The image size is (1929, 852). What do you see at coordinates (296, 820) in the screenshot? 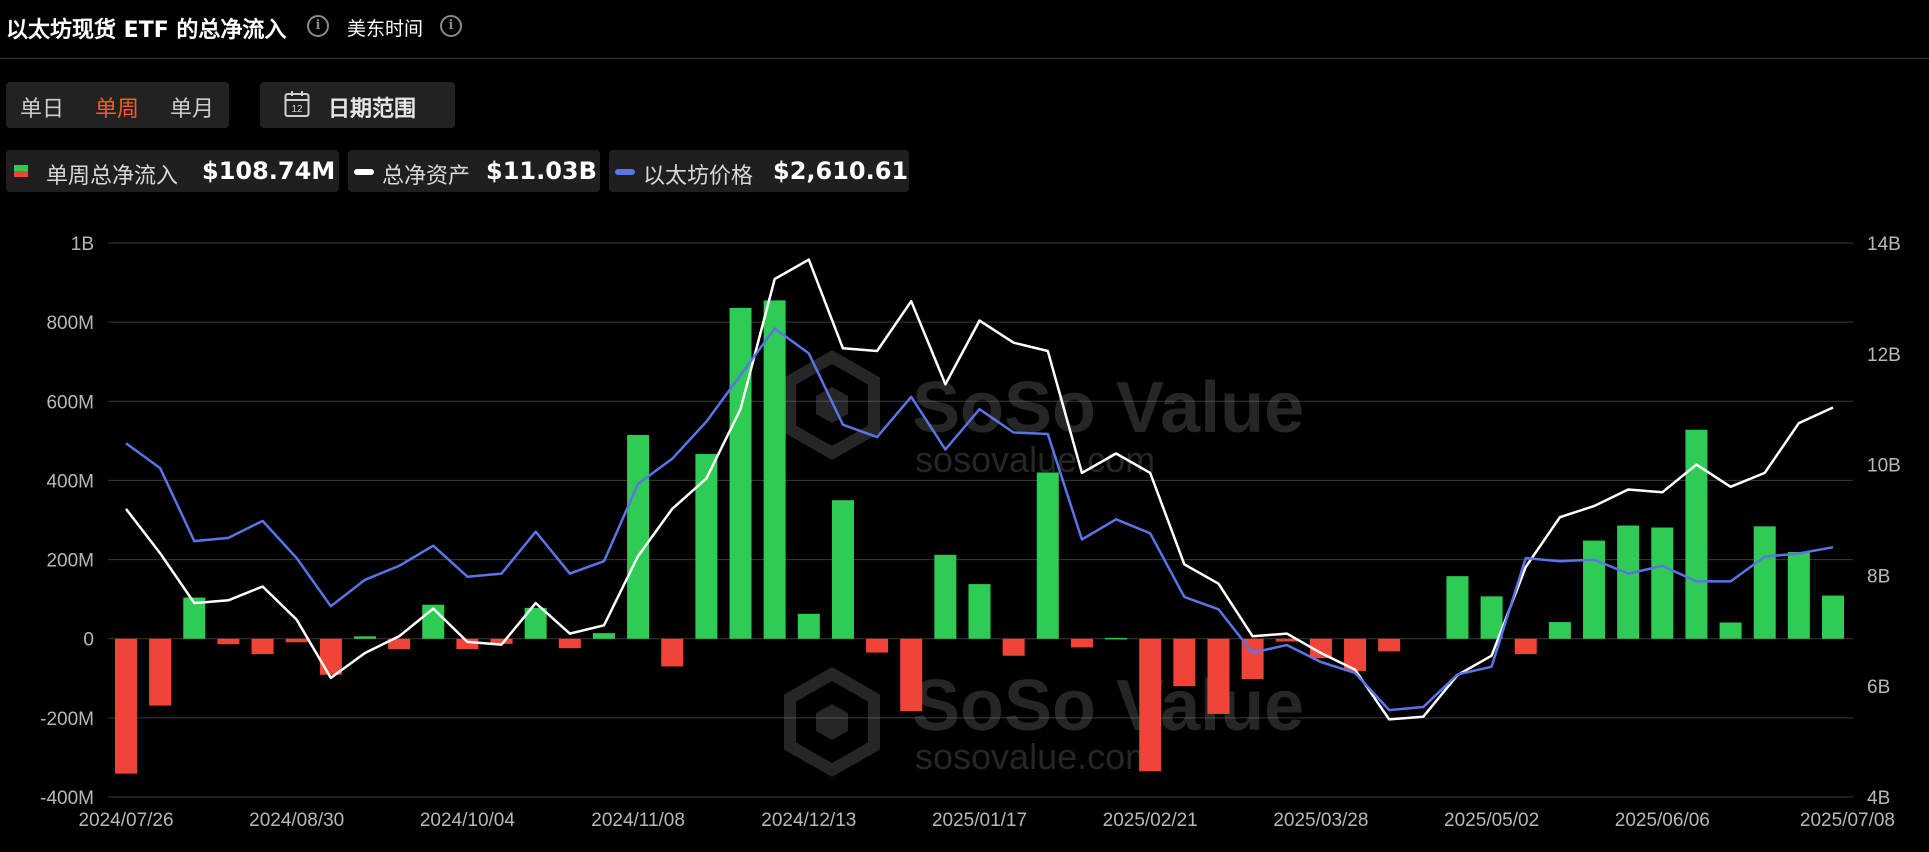
I see `x-tick-label: 2024/08/30` at bounding box center [296, 820].